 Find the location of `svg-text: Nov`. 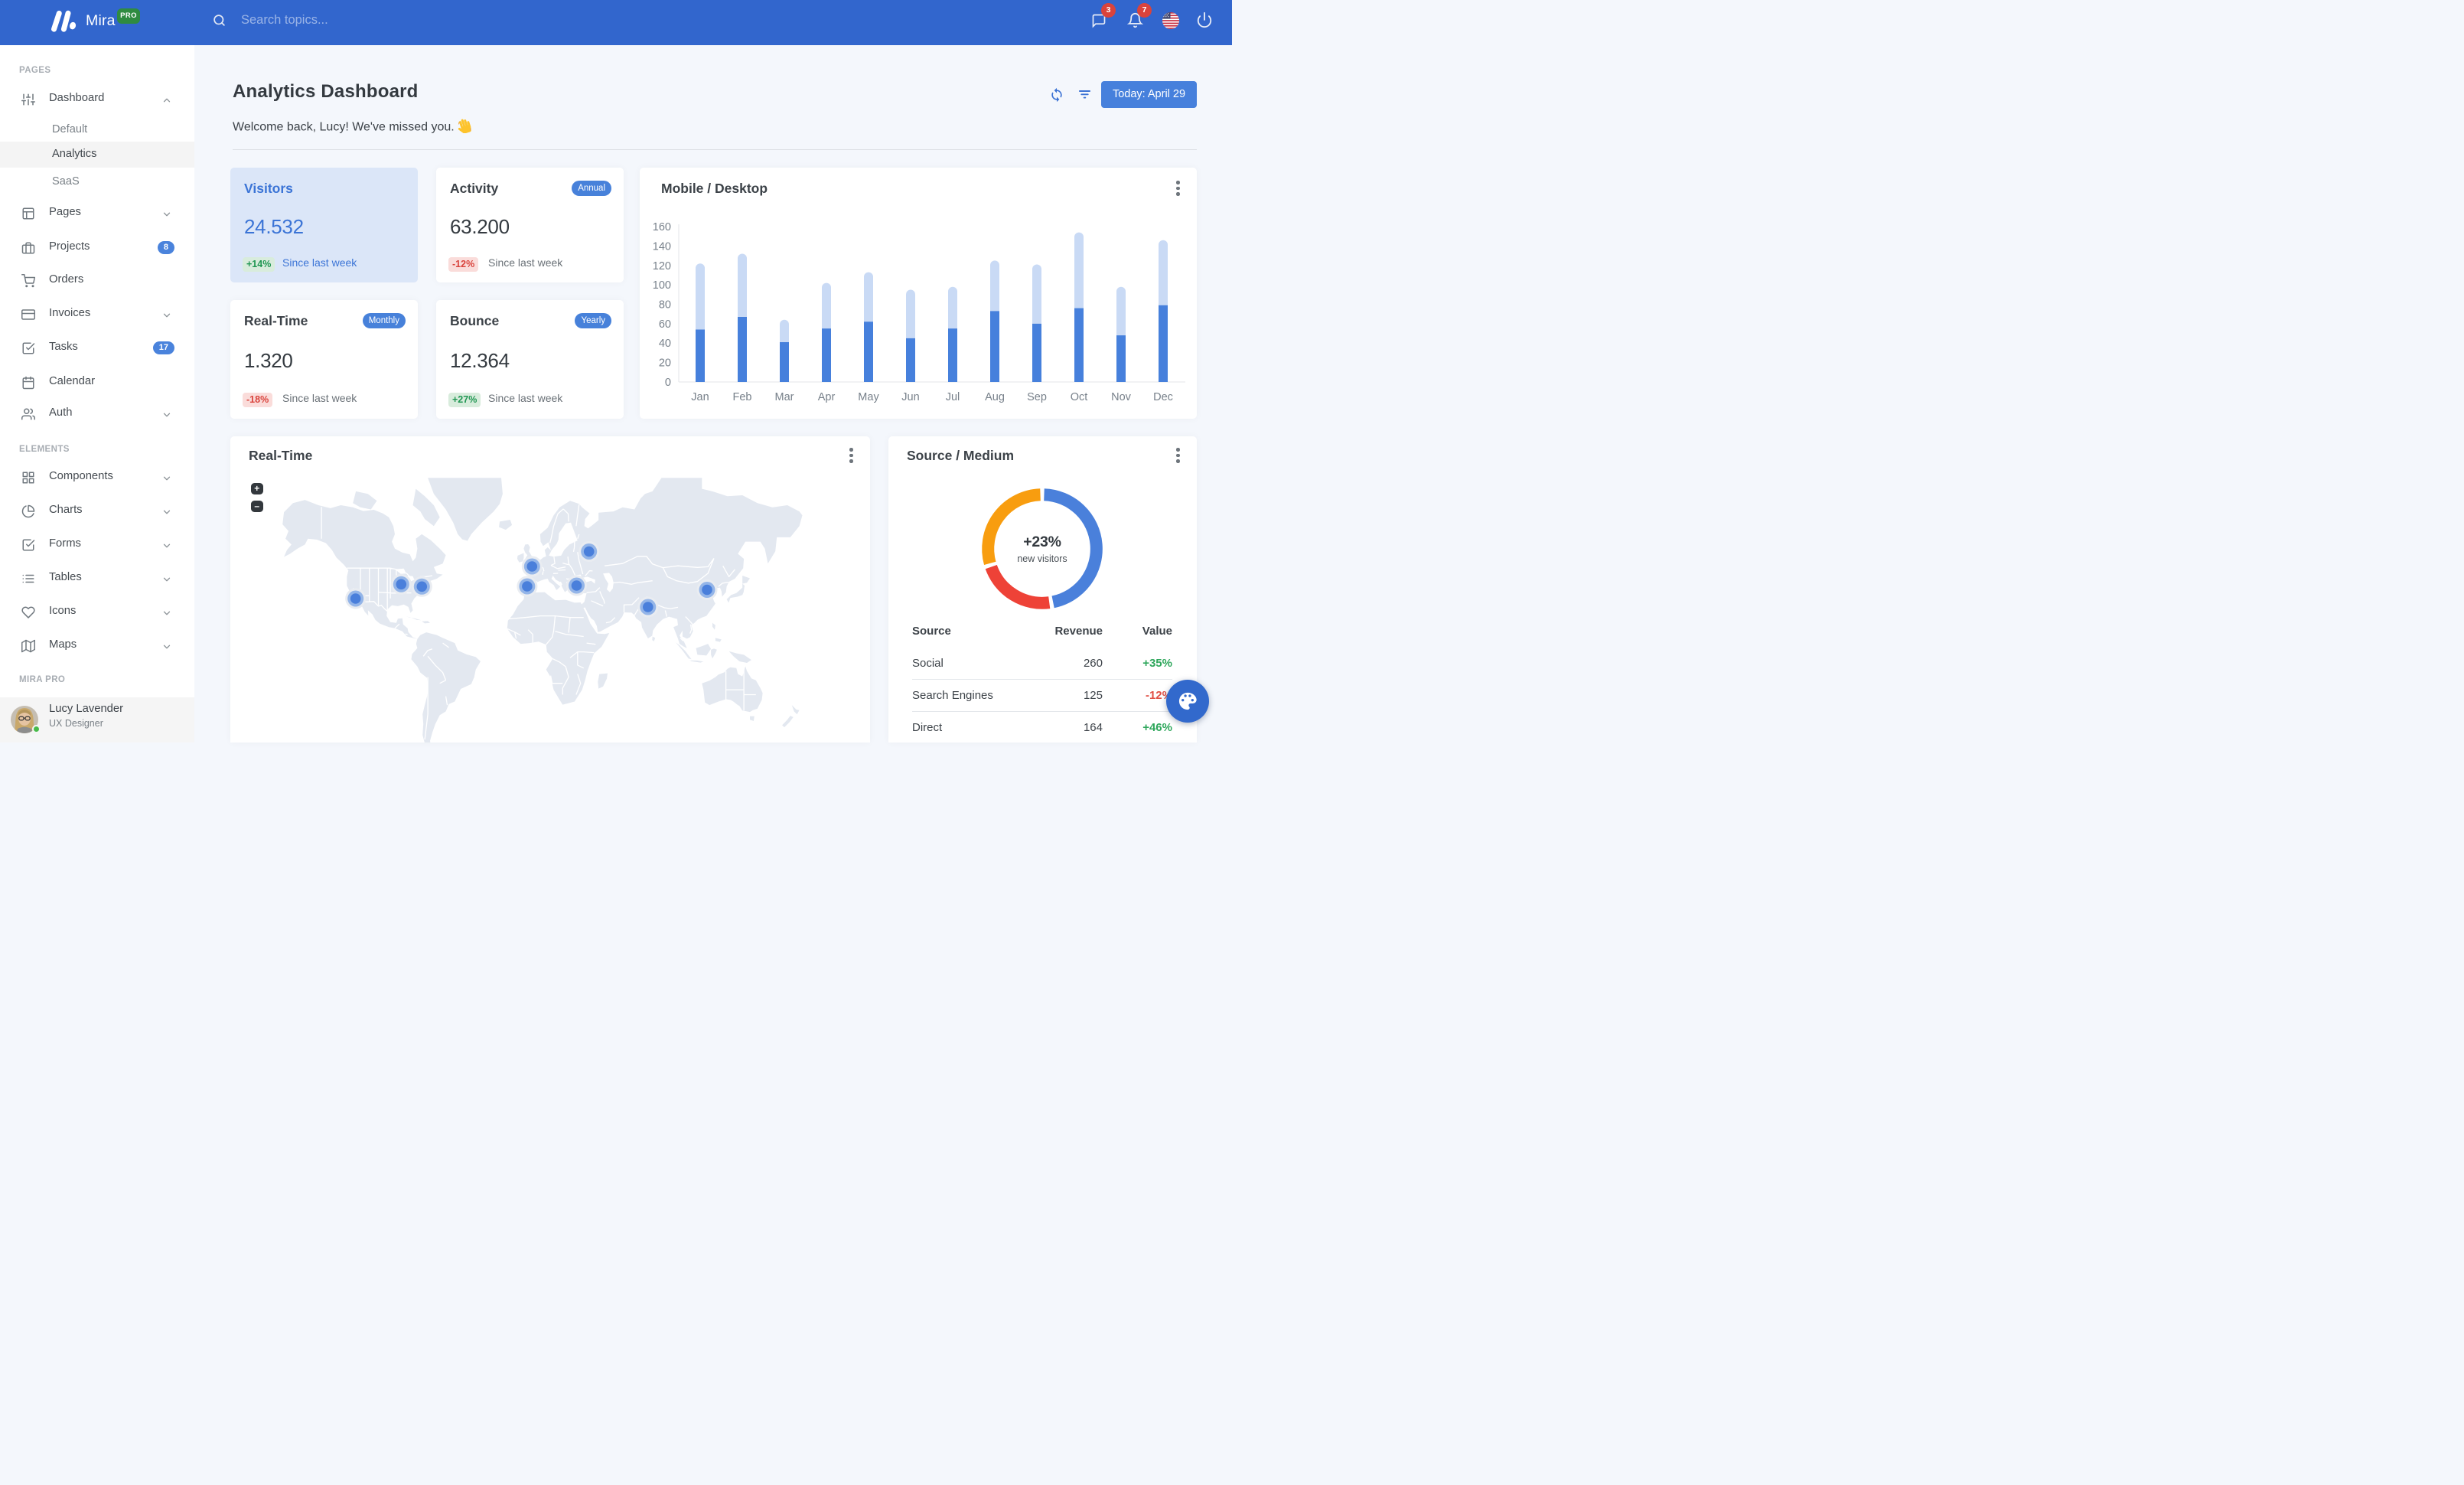

svg-text: Nov is located at coordinates (1121, 397).